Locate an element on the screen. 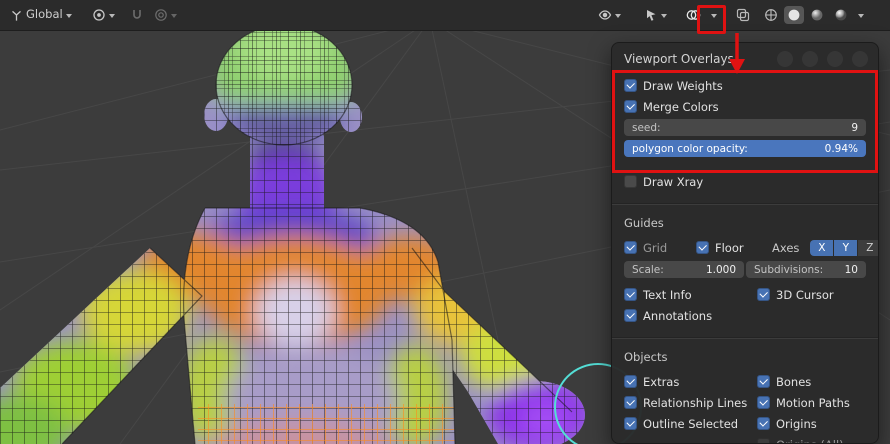  floor-toggle: Floor is located at coordinates (731, 248).